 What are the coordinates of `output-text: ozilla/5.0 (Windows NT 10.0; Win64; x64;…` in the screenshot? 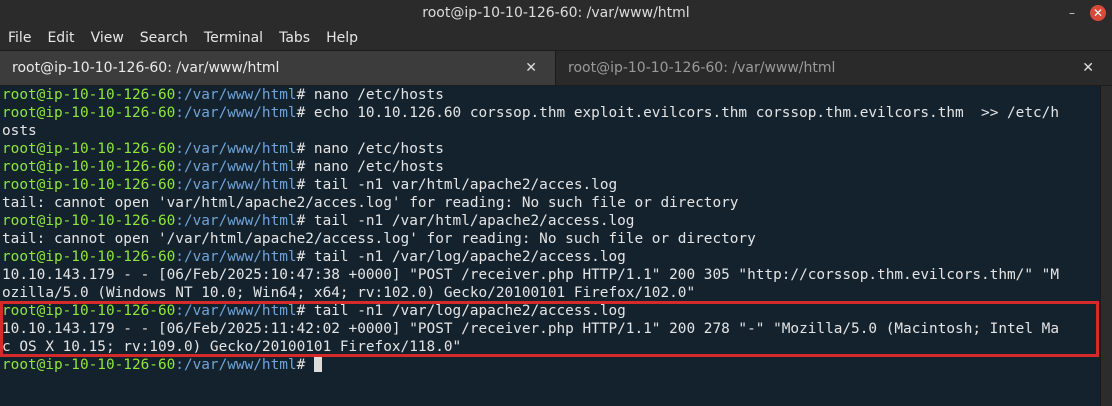 It's located at (349, 293).